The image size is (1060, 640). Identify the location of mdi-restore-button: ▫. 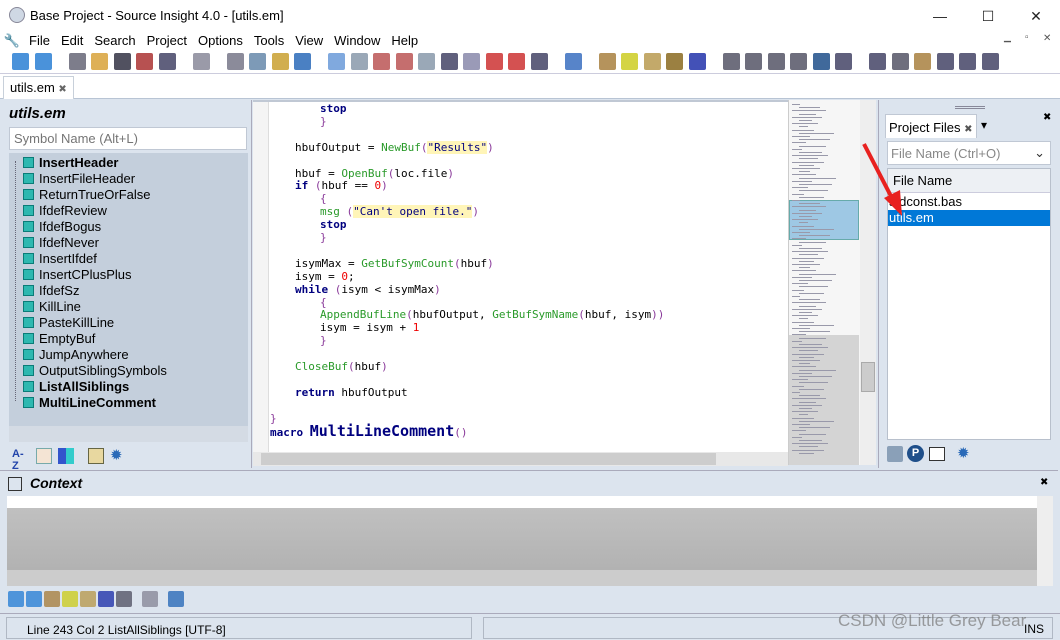
(1027, 37).